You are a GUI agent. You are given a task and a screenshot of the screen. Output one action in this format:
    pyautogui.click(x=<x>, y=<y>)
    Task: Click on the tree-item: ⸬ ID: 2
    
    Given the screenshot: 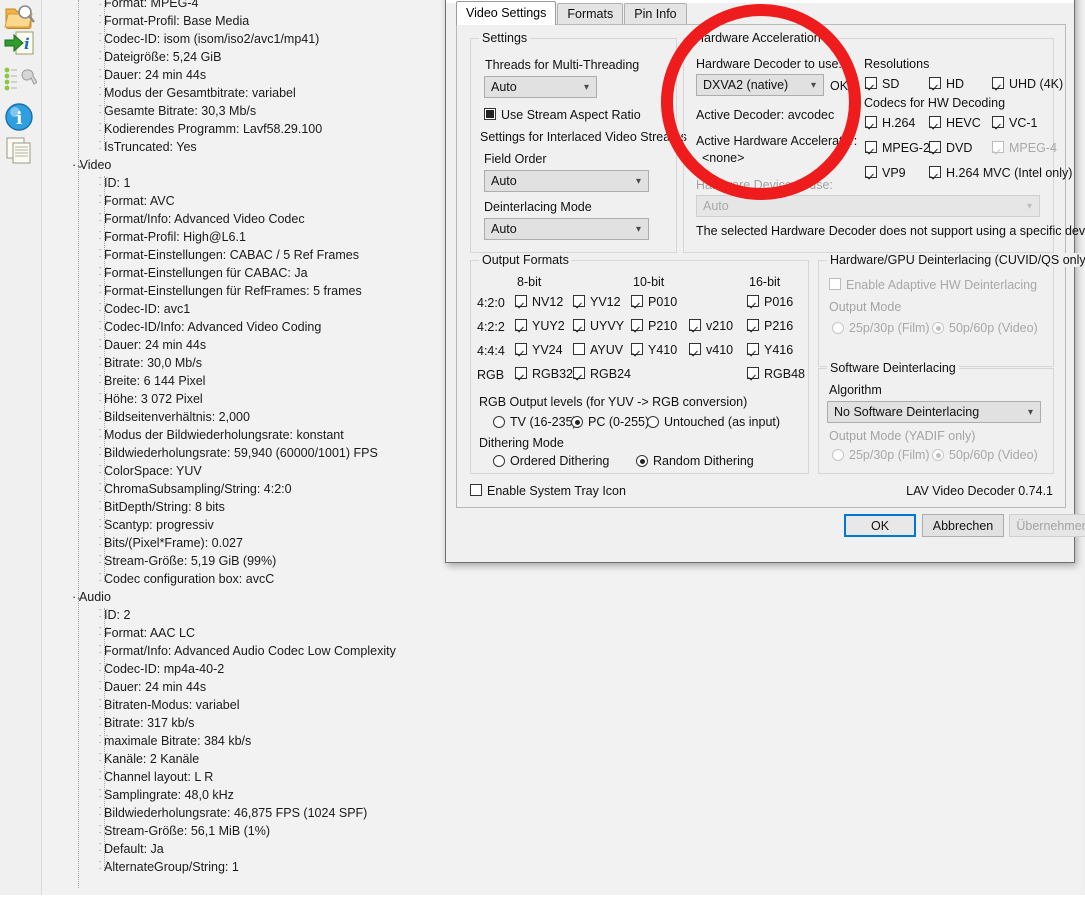 What is the action you would take?
    pyautogui.click(x=273, y=615)
    